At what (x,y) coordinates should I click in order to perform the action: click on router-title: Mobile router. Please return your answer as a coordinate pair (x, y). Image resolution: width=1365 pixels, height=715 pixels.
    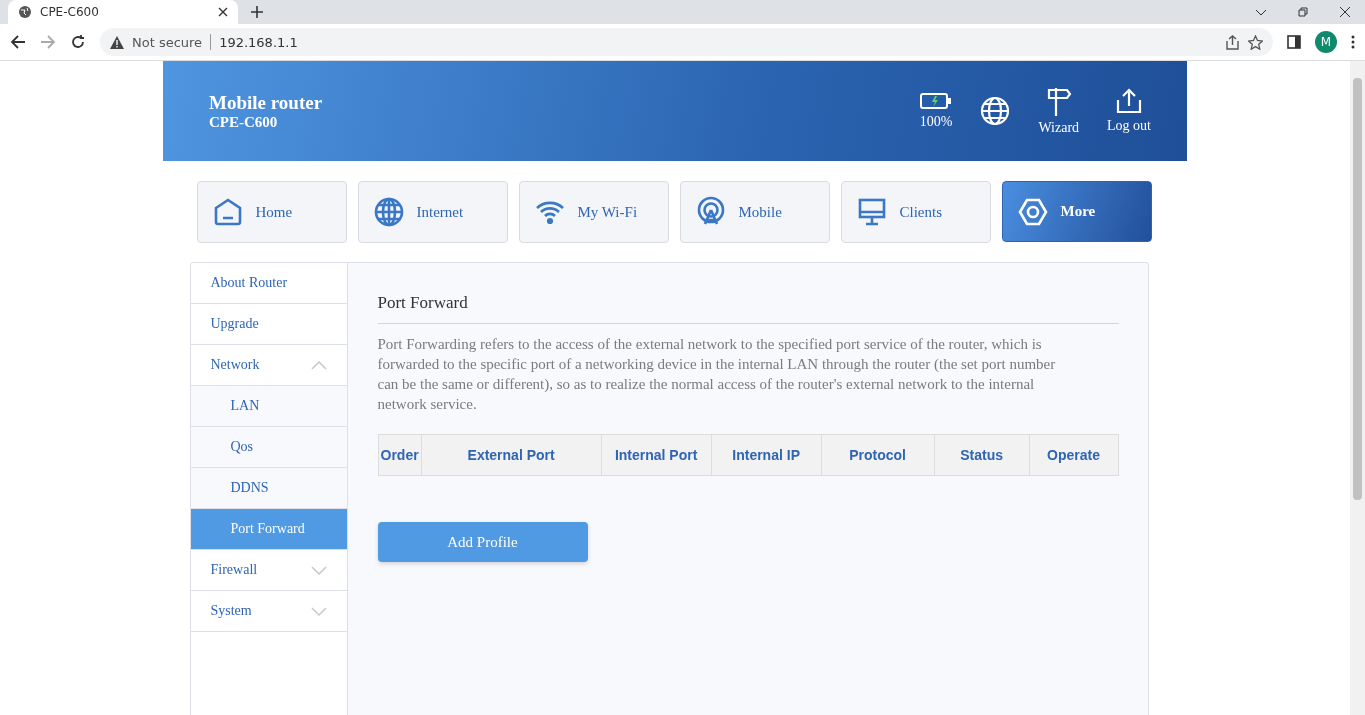
    Looking at the image, I should click on (266, 102).